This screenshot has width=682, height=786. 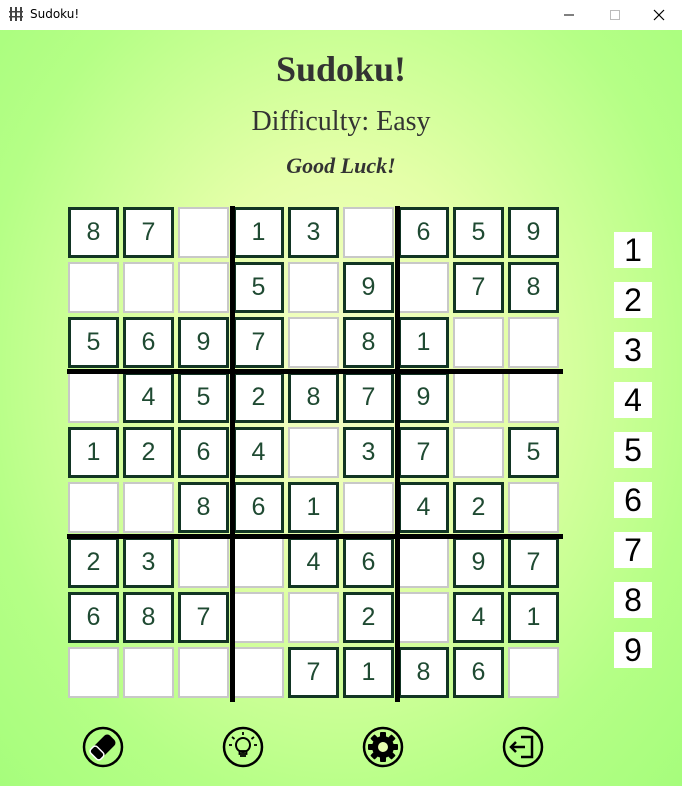 I want to click on number-button: 7, so click(x=633, y=550).